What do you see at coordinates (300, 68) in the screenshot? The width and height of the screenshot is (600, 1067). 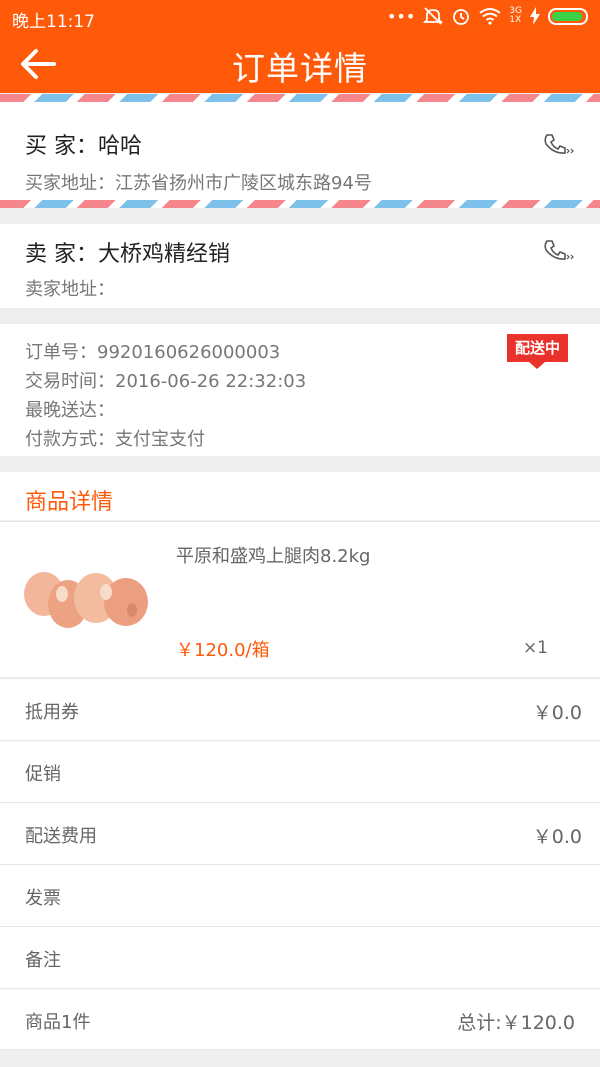 I see `page-title: 订单详情` at bounding box center [300, 68].